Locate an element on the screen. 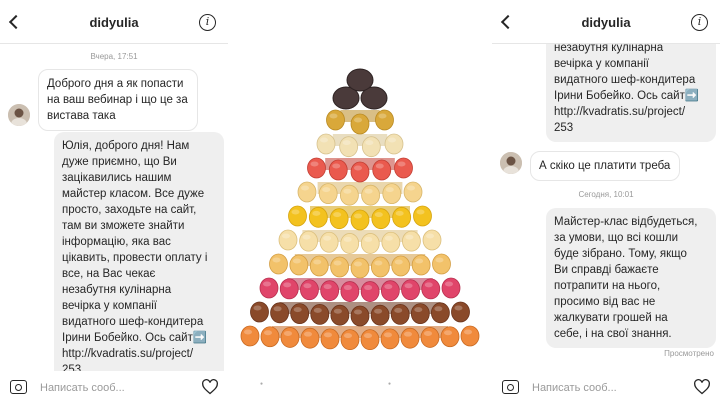  message-timestamp: Вчера, 17:51 is located at coordinates (114, 56).